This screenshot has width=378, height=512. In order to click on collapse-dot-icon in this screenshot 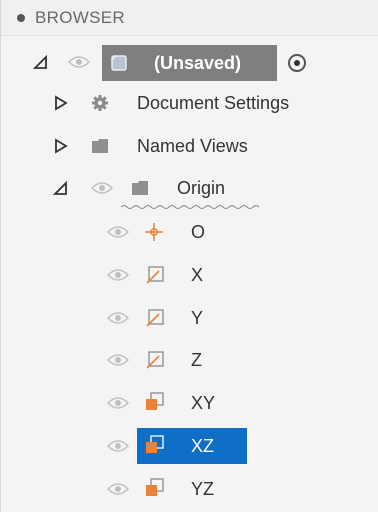, I will do `click(21, 18)`.